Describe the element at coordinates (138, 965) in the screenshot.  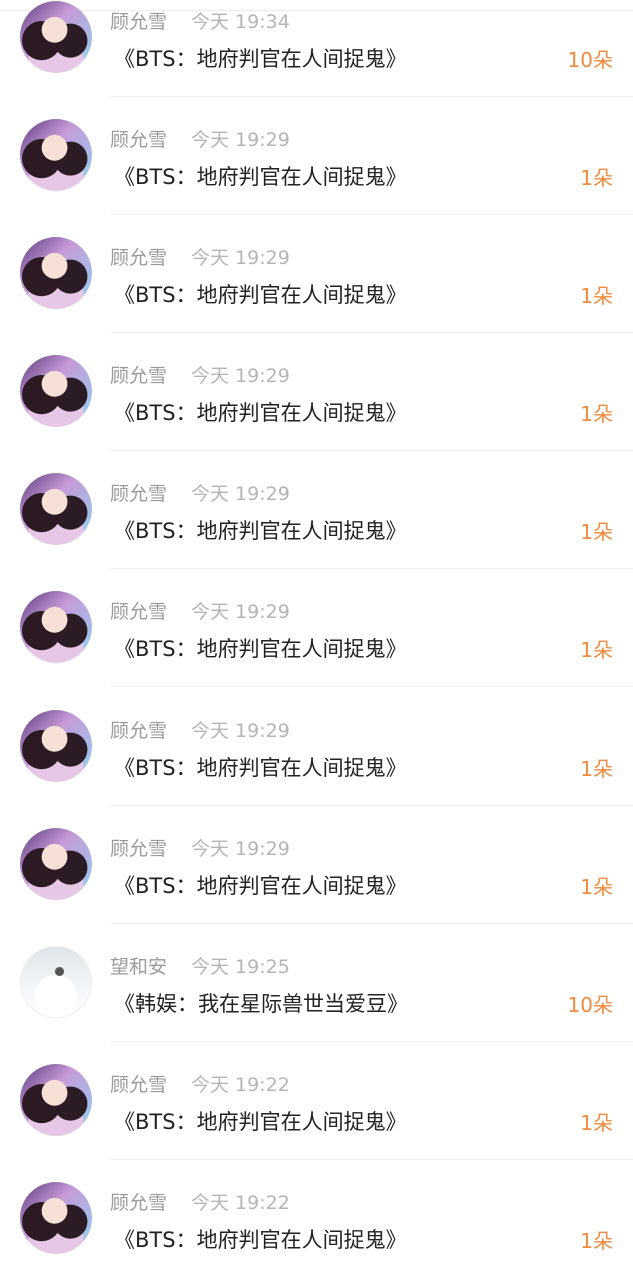
I see `user-name: 望和安` at that location.